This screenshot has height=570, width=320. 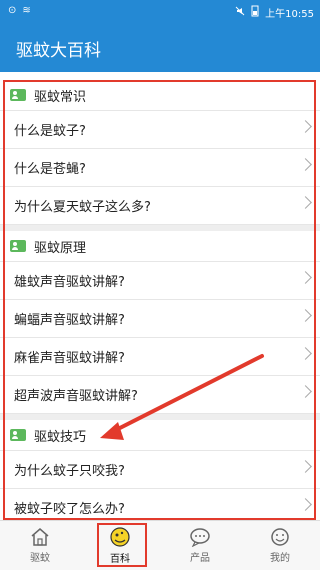 I want to click on list-item-label: 为什么夏天蚊子这么多?, so click(x=82, y=207).